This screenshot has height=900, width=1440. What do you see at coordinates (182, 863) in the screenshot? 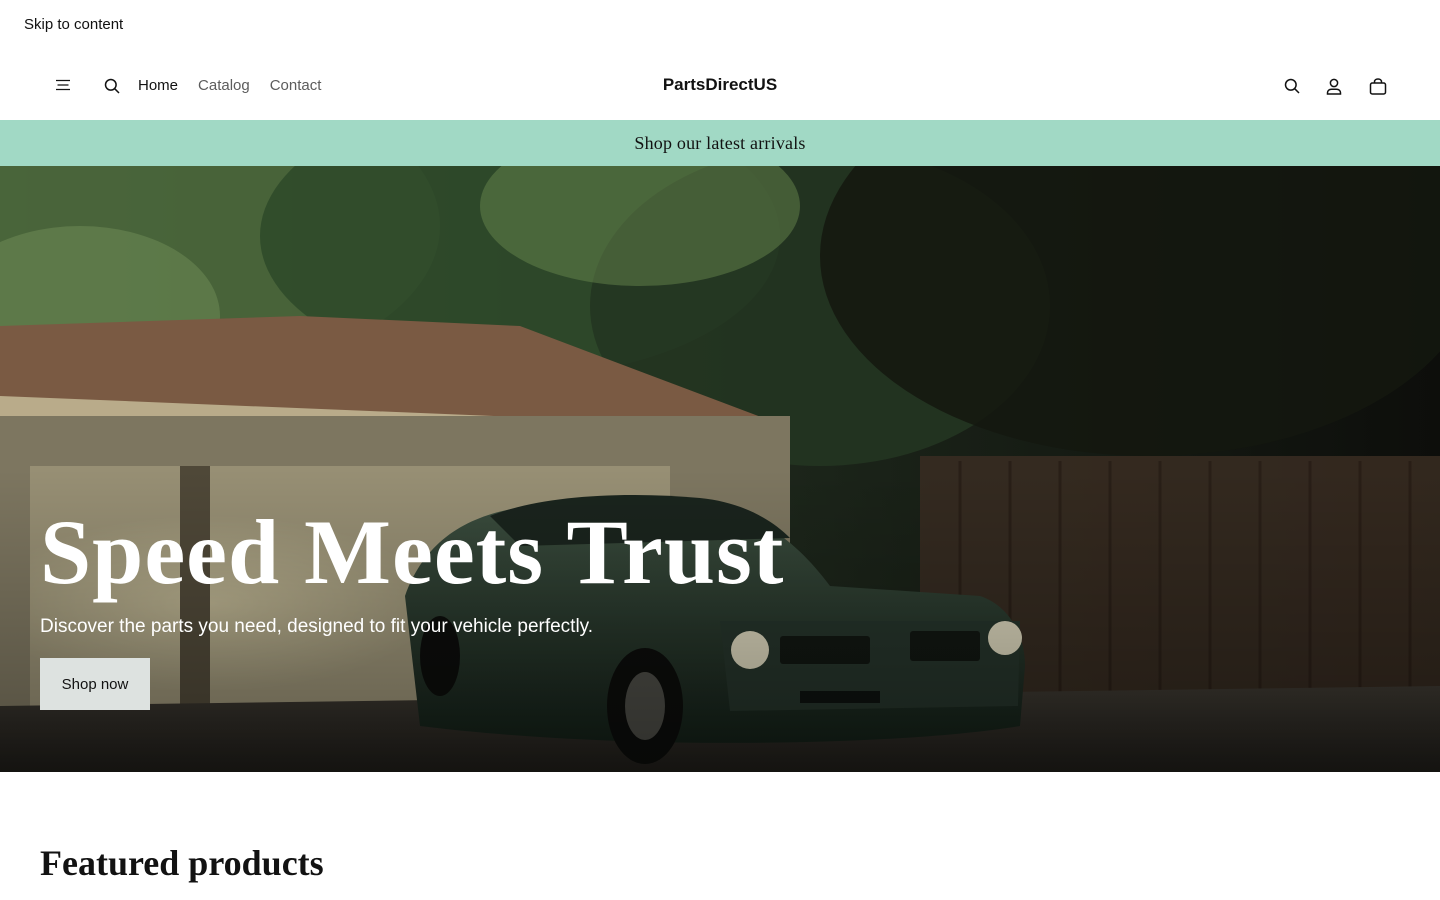
I see `featured-products-heading: Featured products` at bounding box center [182, 863].